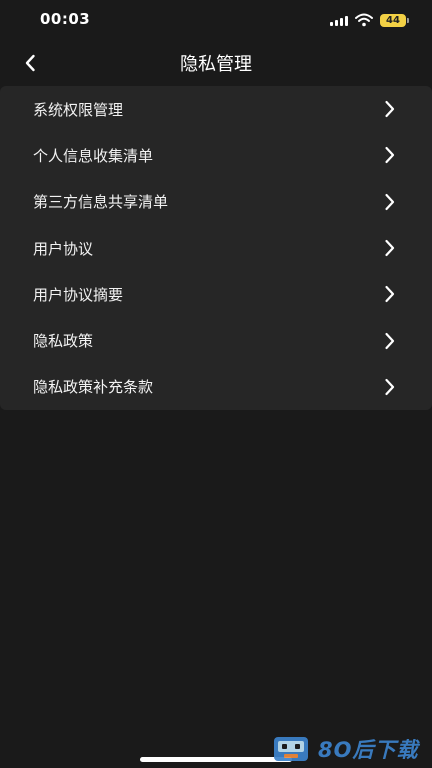 The image size is (432, 768). I want to click on watermark-text: 8O后下载, so click(368, 750).